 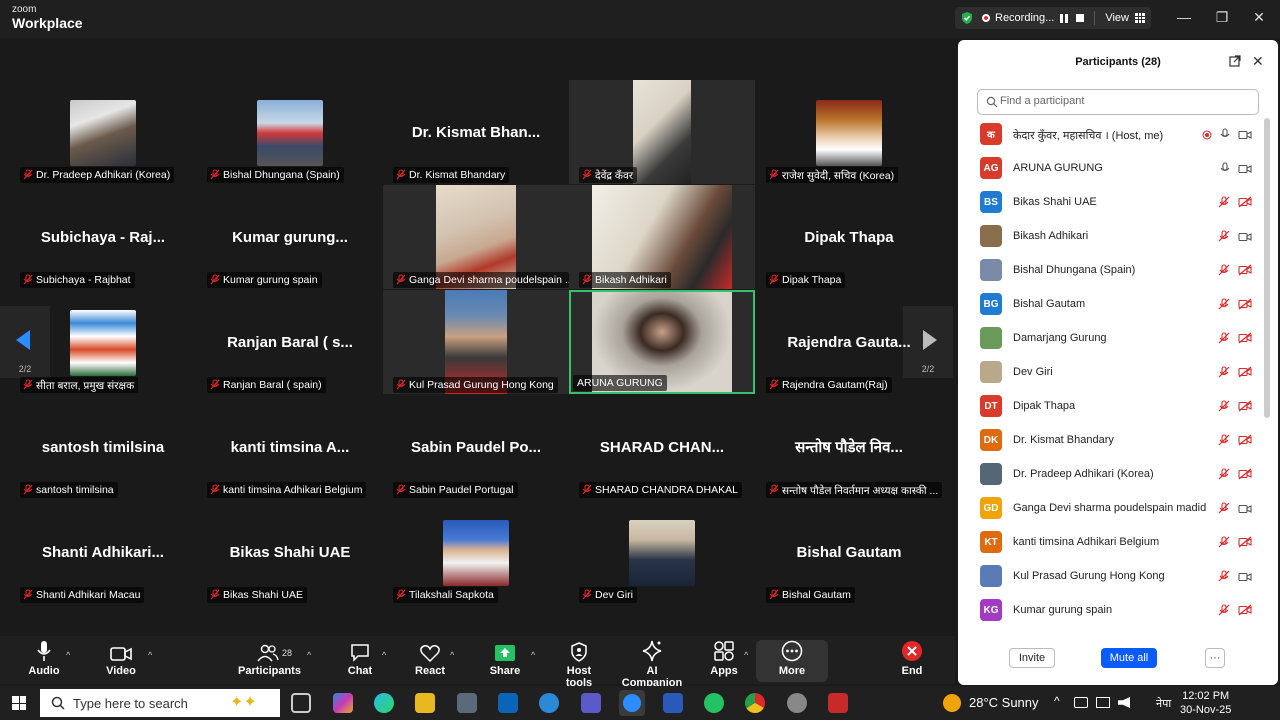 What do you see at coordinates (103, 447) in the screenshot?
I see `video-tile: santosh timilsina santosh timilsina` at bounding box center [103, 447].